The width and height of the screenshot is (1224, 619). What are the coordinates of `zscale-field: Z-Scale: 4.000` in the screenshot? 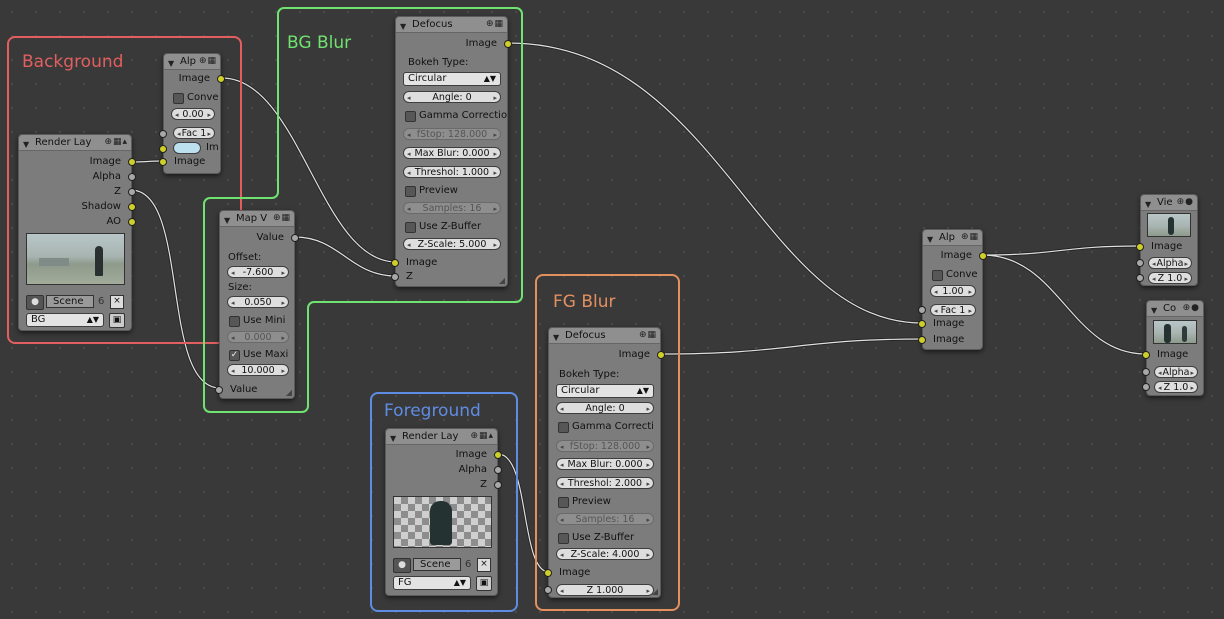 It's located at (605, 554).